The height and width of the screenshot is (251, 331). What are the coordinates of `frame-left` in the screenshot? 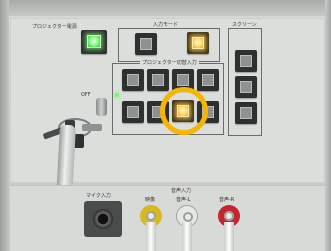 It's located at (4, 125).